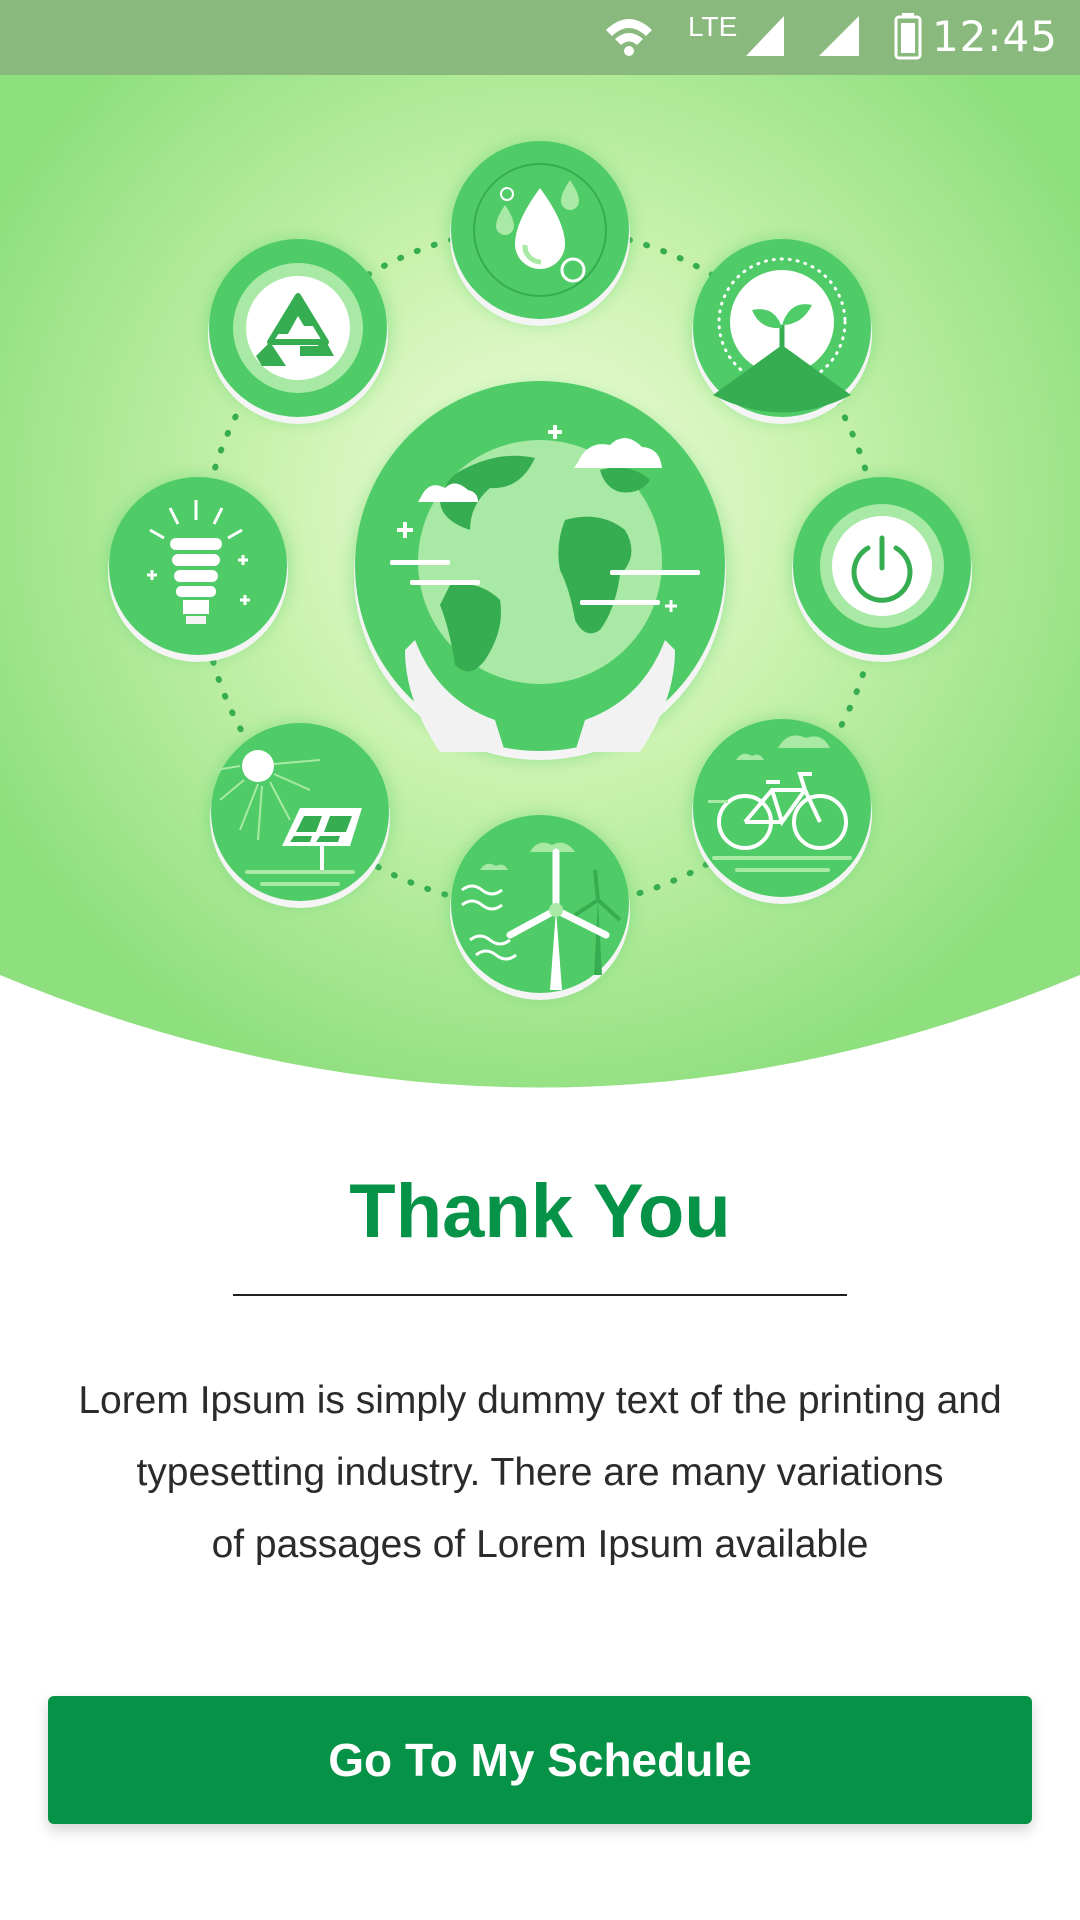 The image size is (1080, 1920). I want to click on status-bar: LTE 12:45, so click(540, 37).